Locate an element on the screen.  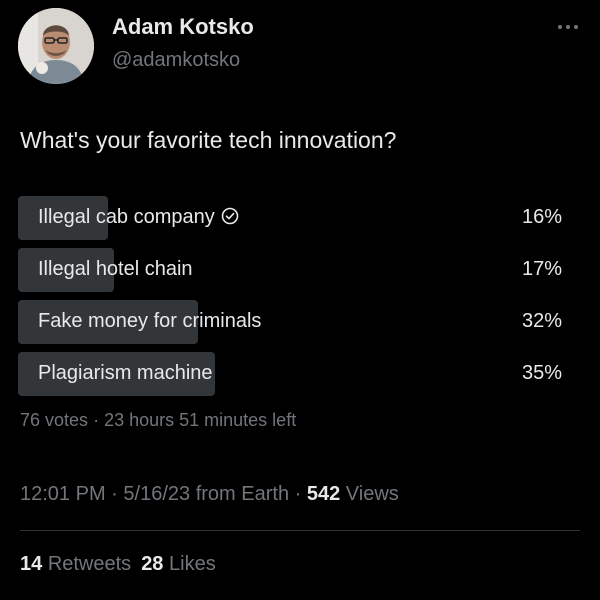
poll-option-label: Fake money for criminals is located at coordinates (150, 321).